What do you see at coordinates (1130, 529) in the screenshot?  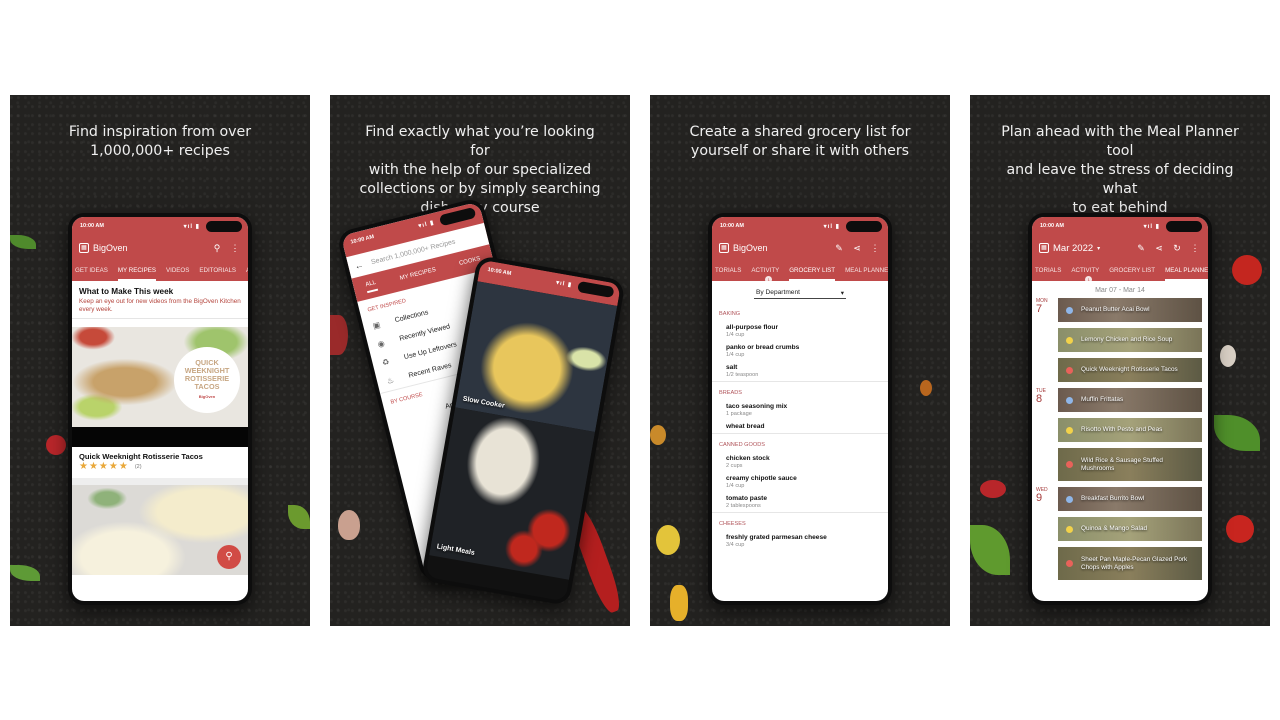 I see `meal-card: Quinoa & Mango Salad` at bounding box center [1130, 529].